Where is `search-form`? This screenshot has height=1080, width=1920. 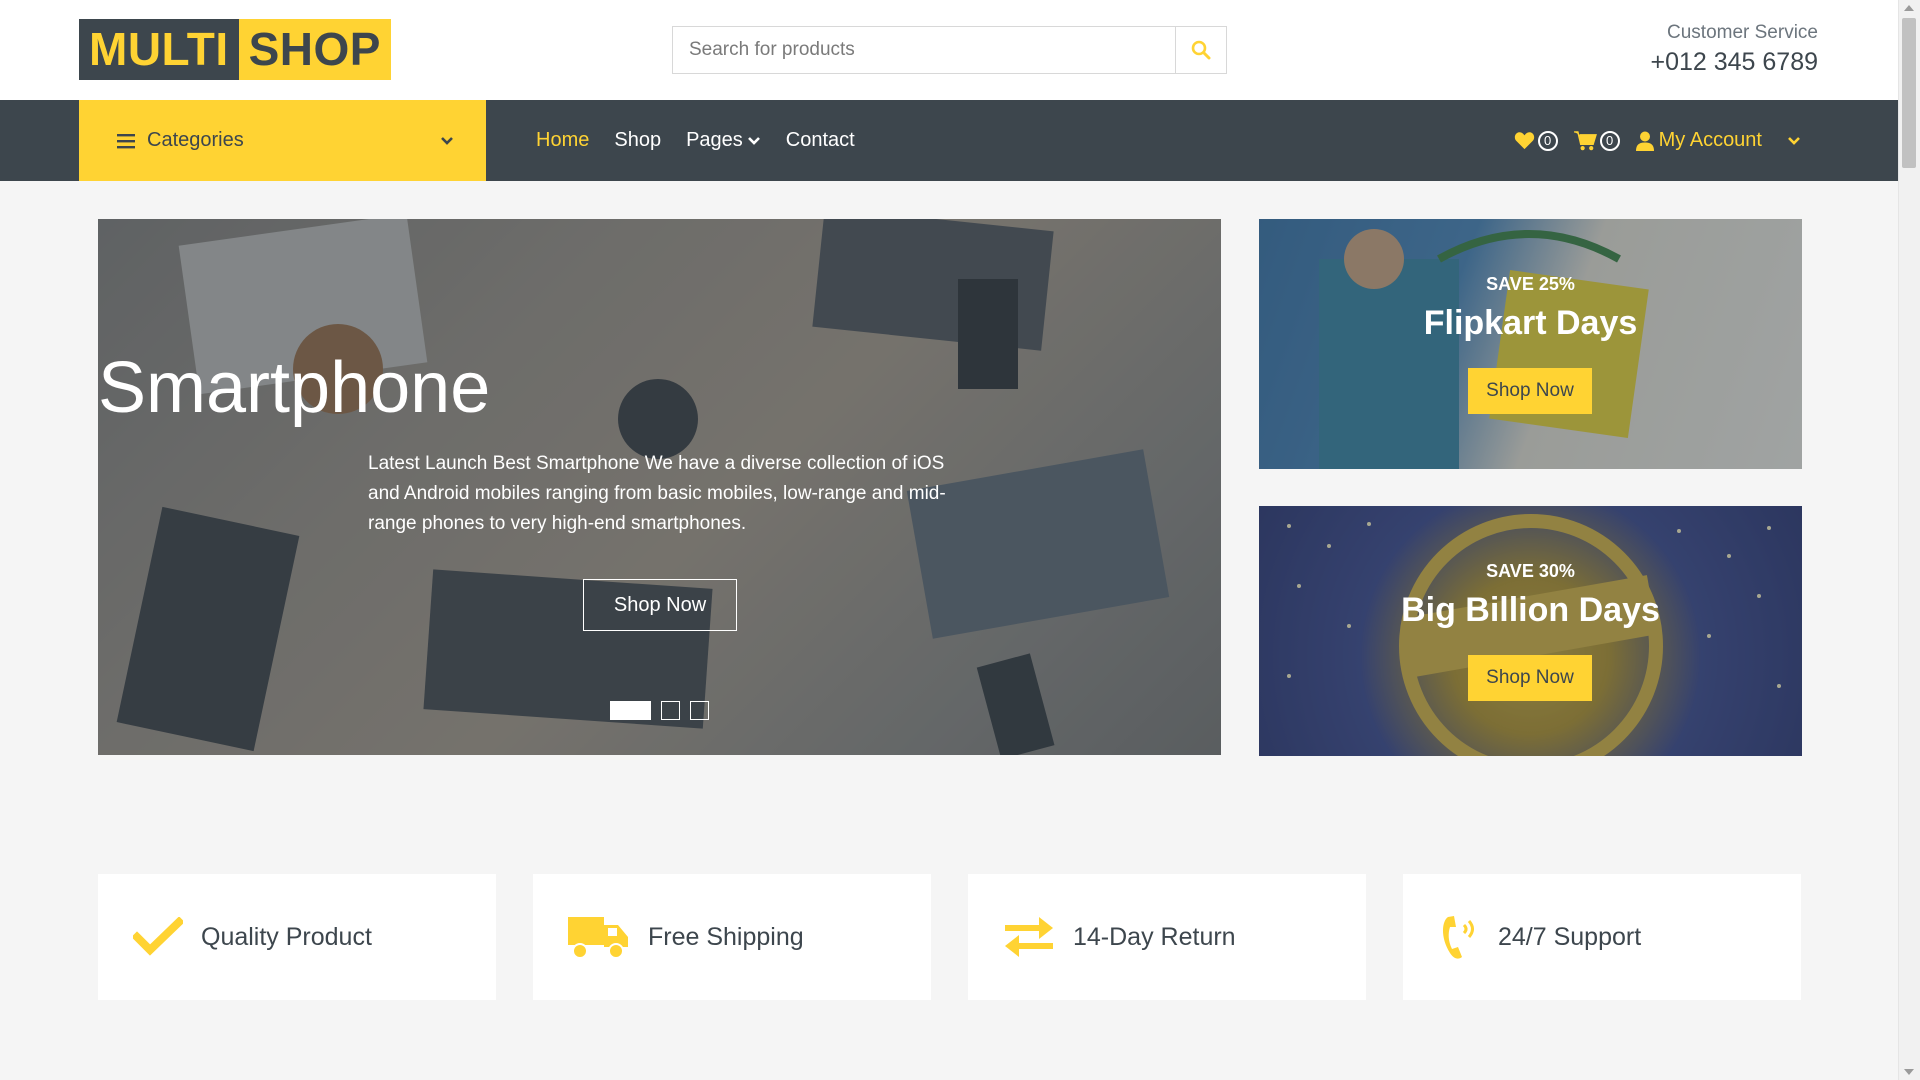 search-form is located at coordinates (949, 50).